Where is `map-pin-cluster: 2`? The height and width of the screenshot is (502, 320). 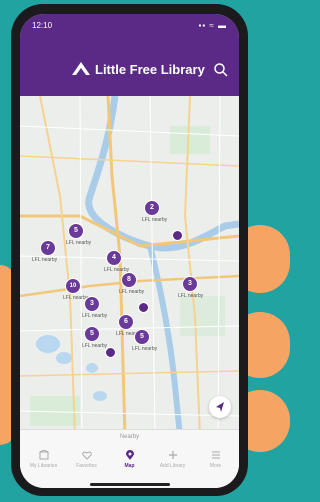
map-pin-cluster: 2 is located at coordinates (152, 208).